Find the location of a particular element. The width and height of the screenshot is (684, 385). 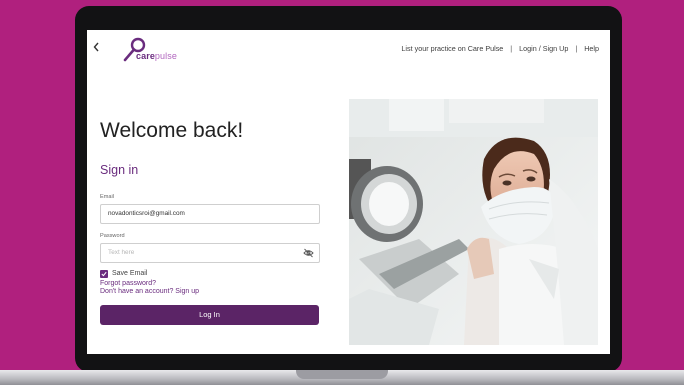

page-title: Welcome back! is located at coordinates (172, 130).